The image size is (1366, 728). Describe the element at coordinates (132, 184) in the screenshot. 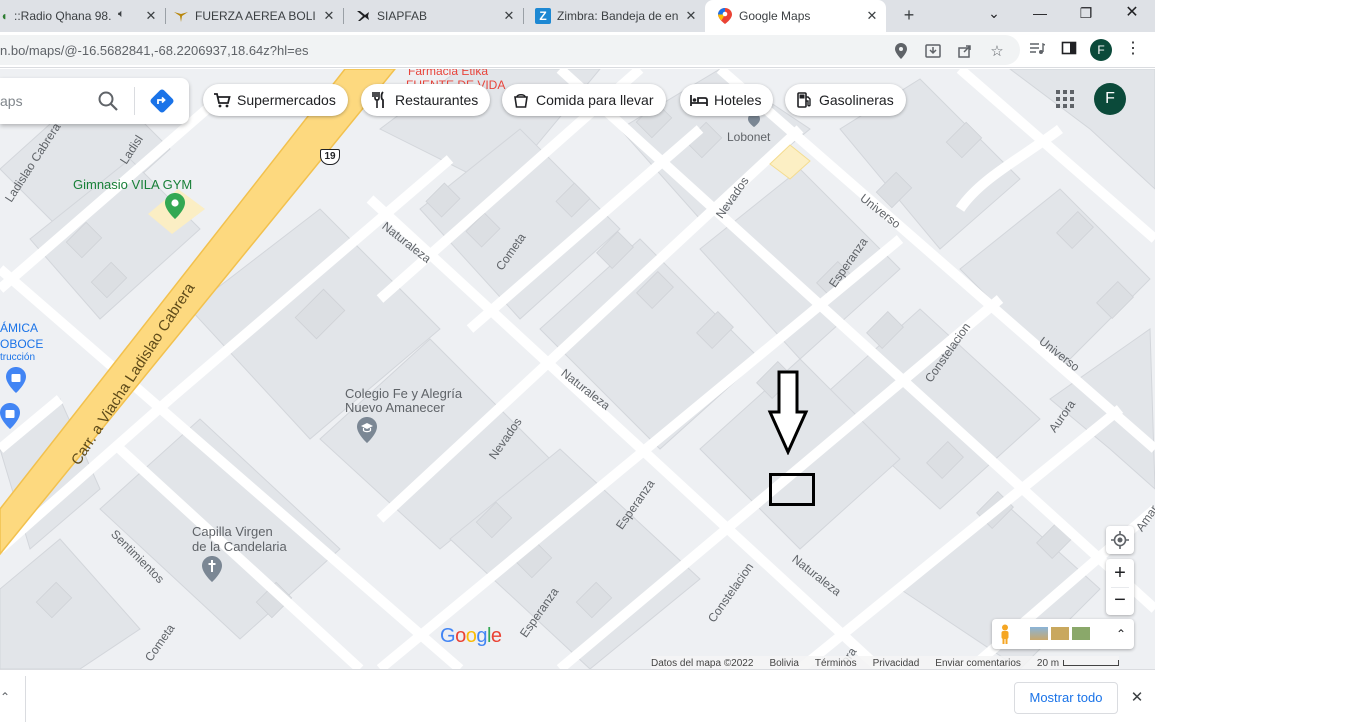

I see `map-label-gimnasio: Gimnasio VILA GYM` at that location.